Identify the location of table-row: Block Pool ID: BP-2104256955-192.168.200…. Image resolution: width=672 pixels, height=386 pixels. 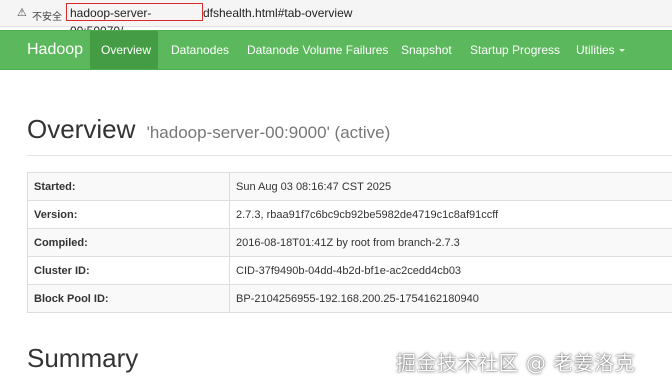
(349, 298).